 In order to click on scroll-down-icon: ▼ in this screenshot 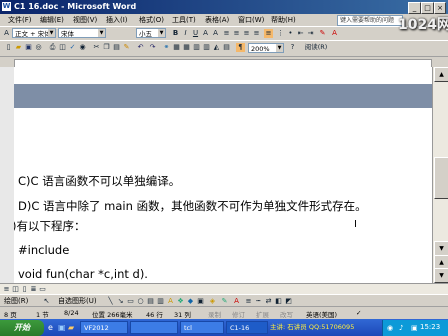, I will do `click(441, 248)`.